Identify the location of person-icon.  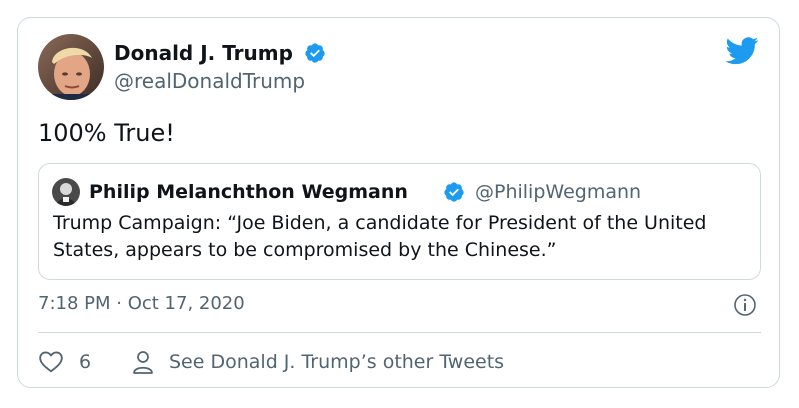
(143, 362).